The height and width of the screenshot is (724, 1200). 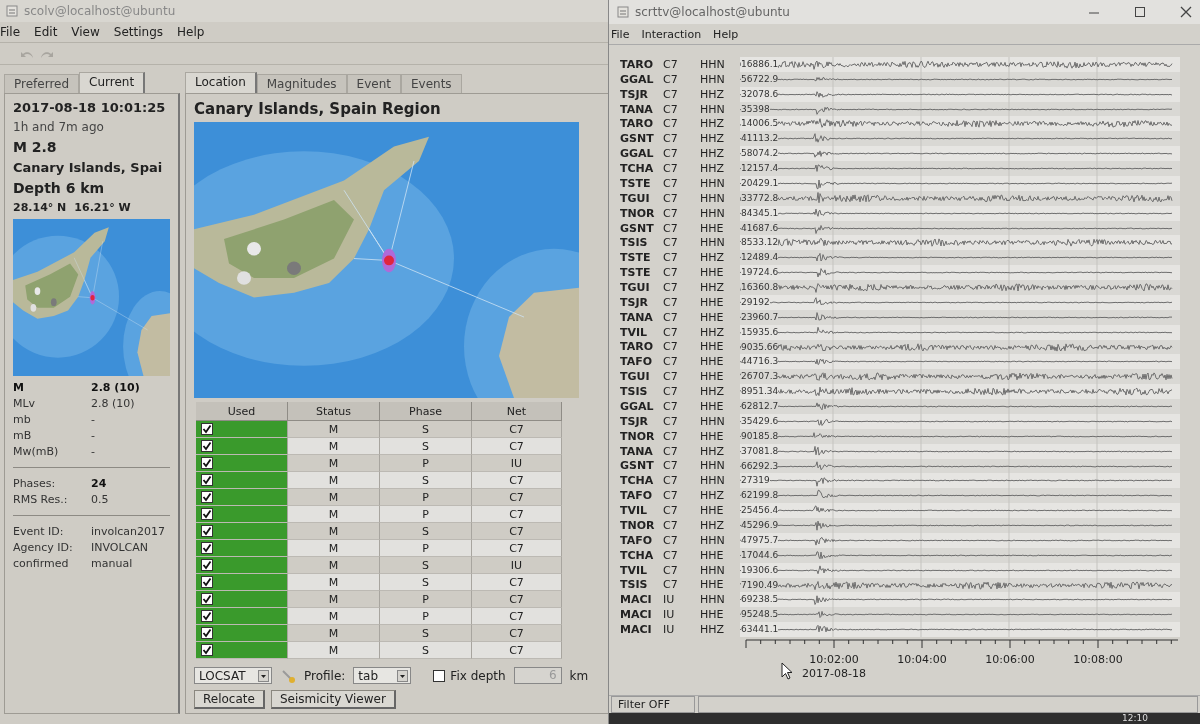 I want to click on amplitude-label: 20429.1, so click(x=760, y=182).